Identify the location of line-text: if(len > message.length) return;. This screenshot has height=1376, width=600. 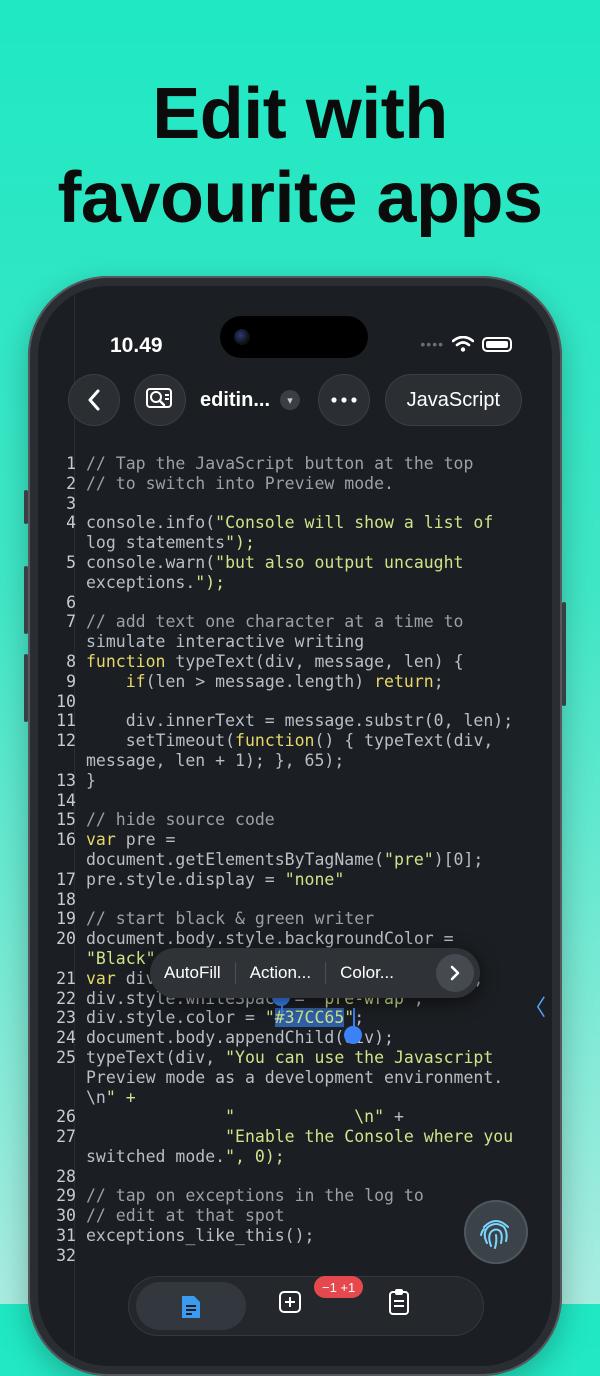
(284, 681).